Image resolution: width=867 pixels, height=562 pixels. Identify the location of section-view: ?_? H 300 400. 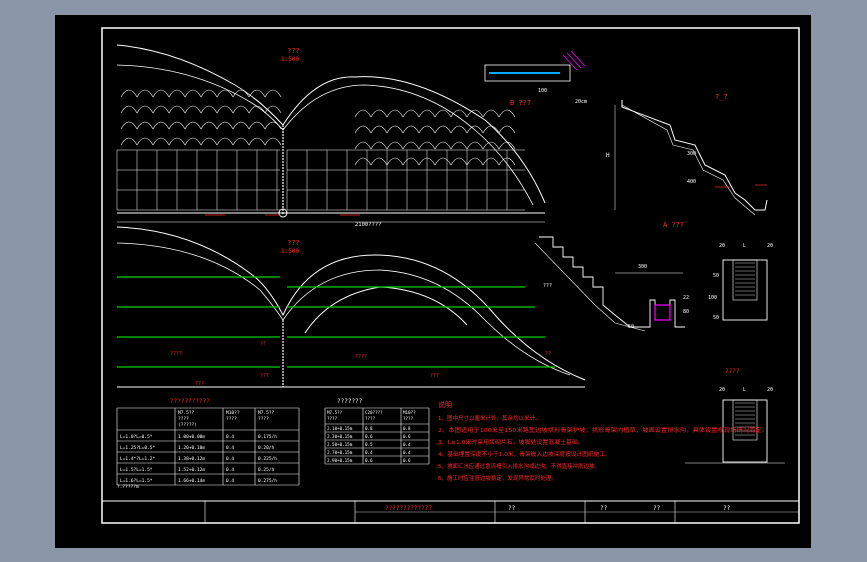
(687, 154).